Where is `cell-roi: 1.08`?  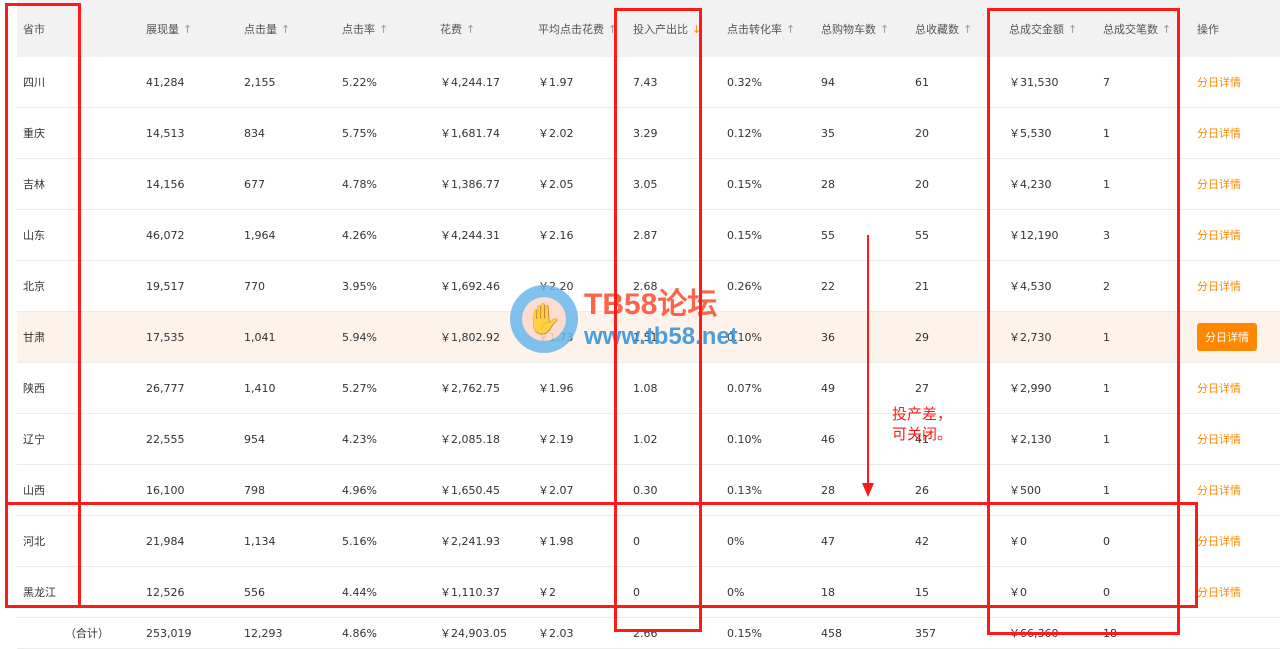 cell-roi: 1.08 is located at coordinates (645, 388).